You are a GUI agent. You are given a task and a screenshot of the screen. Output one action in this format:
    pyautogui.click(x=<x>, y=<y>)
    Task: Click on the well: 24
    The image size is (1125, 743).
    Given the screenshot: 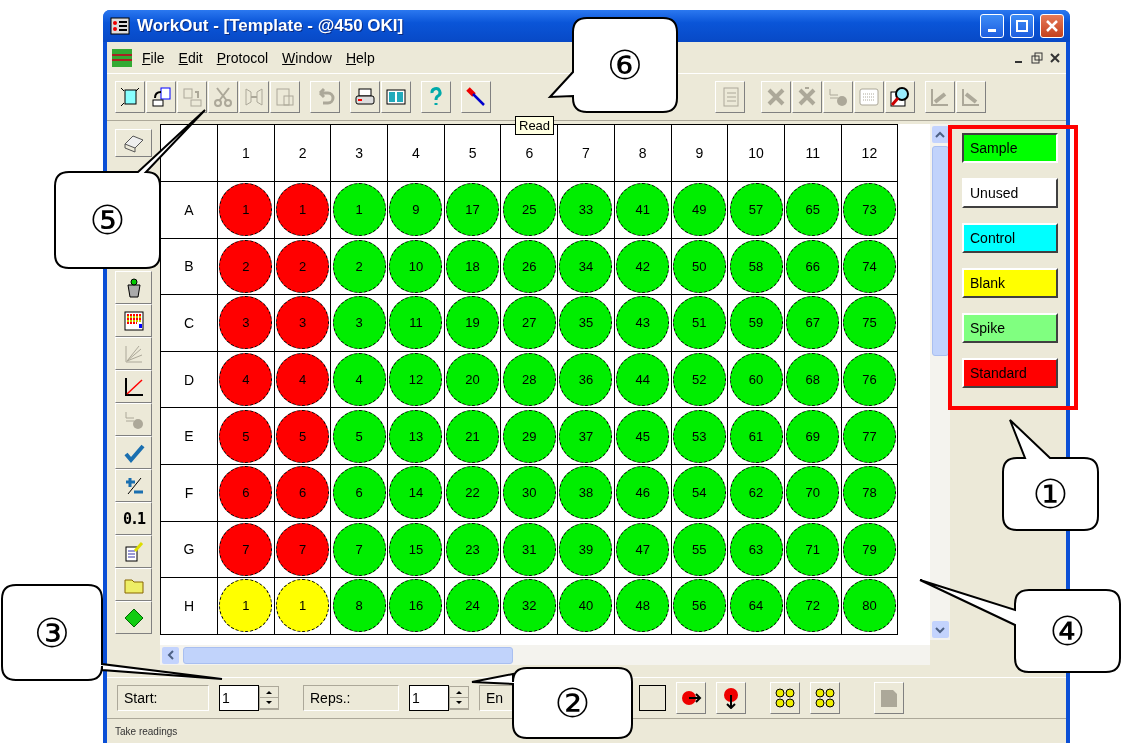 What is the action you would take?
    pyautogui.click(x=473, y=606)
    